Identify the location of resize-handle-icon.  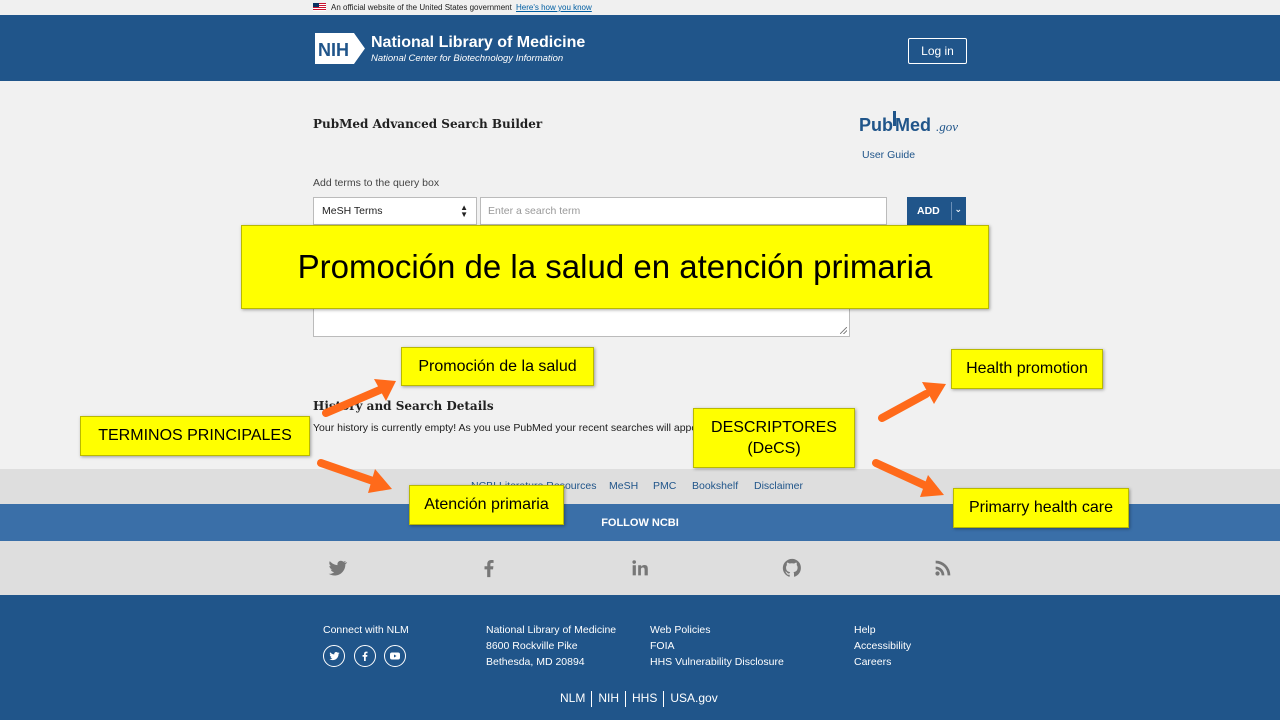
(843, 330).